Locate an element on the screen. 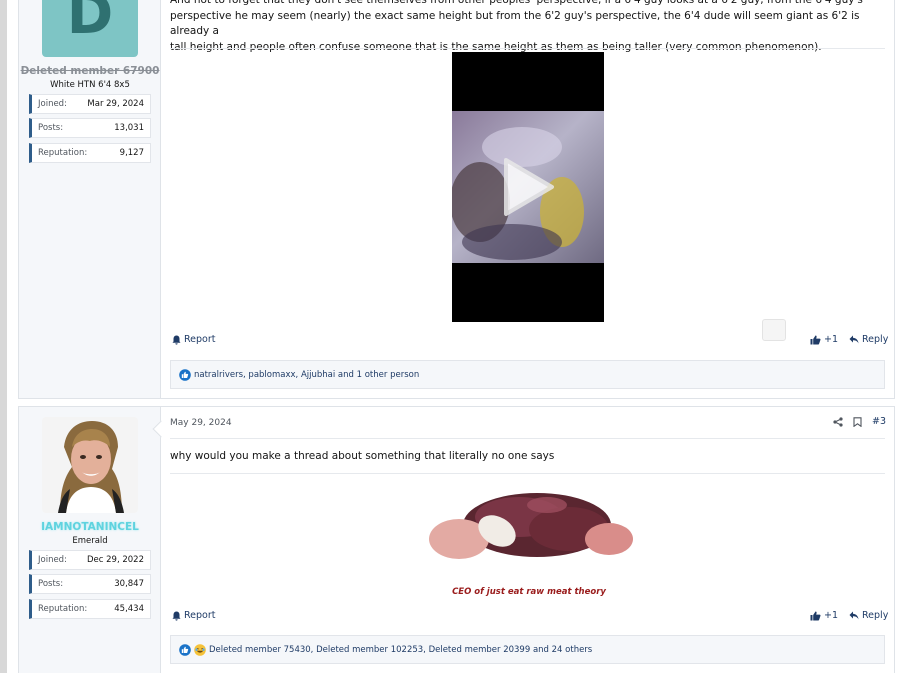 Image resolution: width=898 pixels, height=673 pixels. stat-value: 13,031 is located at coordinates (129, 128).